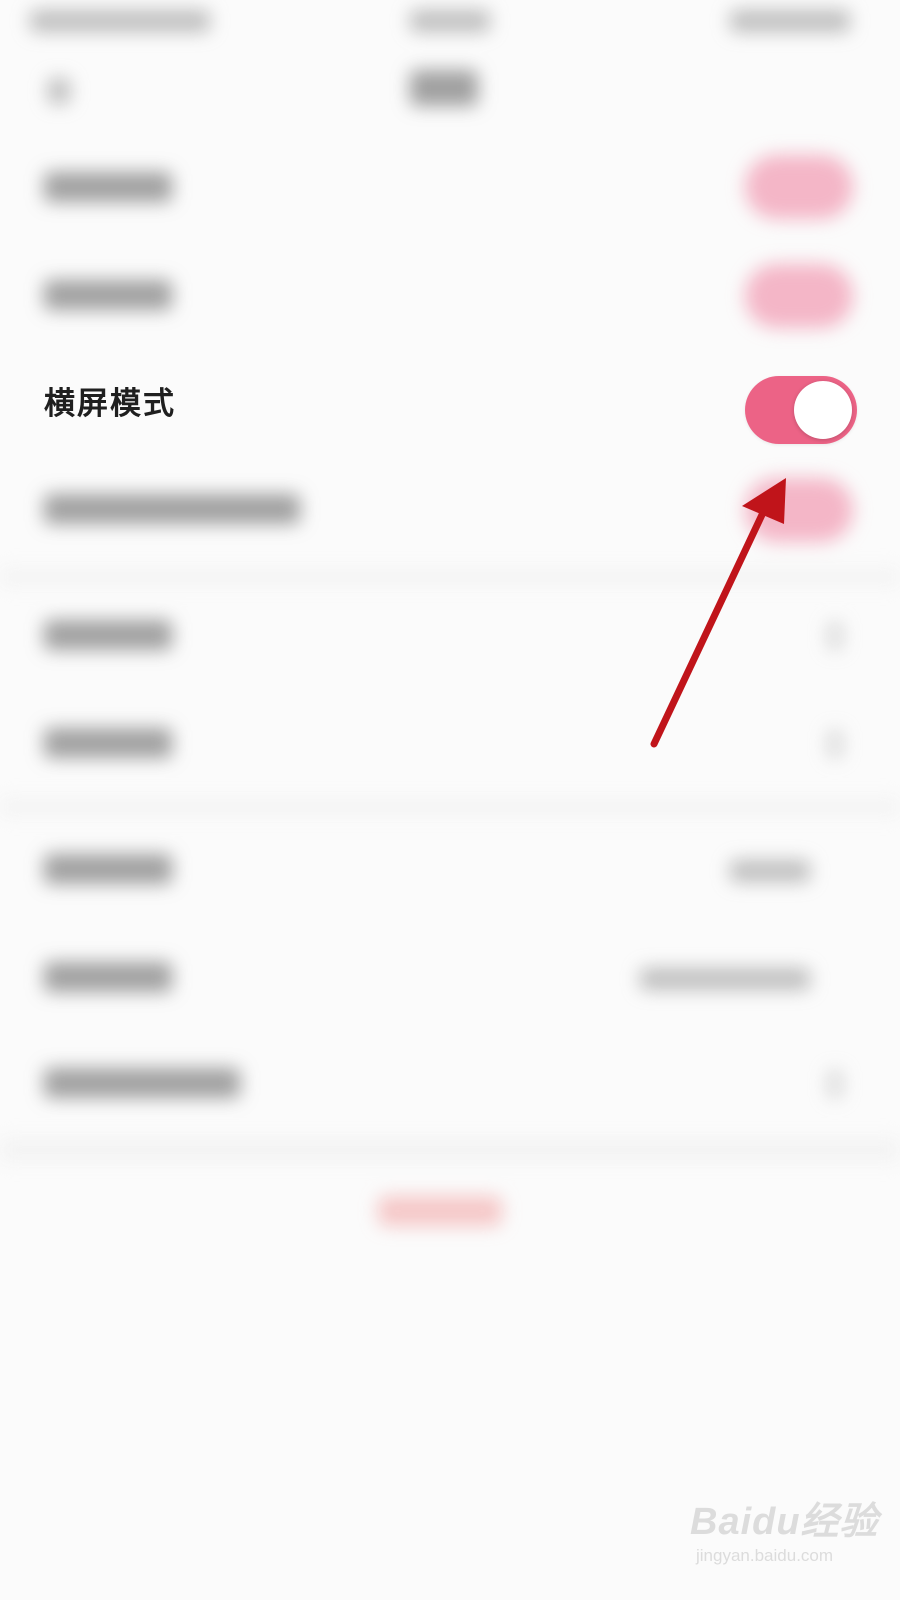 This screenshot has height=1600, width=900. What do you see at coordinates (450, 21) in the screenshot?
I see `blurred-status-center` at bounding box center [450, 21].